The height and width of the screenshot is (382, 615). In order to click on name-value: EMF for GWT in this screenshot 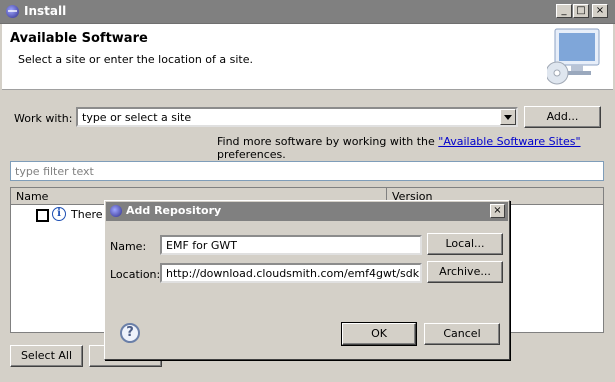, I will do `click(202, 245)`.